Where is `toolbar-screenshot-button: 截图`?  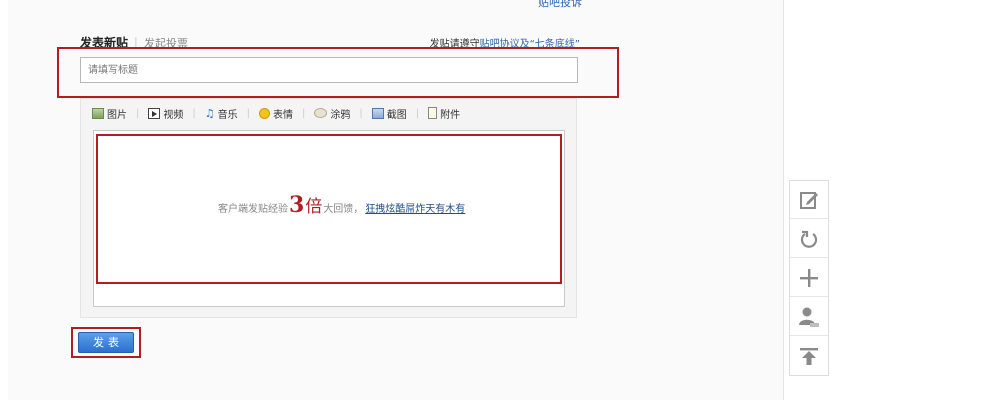 toolbar-screenshot-button: 截图 is located at coordinates (389, 113).